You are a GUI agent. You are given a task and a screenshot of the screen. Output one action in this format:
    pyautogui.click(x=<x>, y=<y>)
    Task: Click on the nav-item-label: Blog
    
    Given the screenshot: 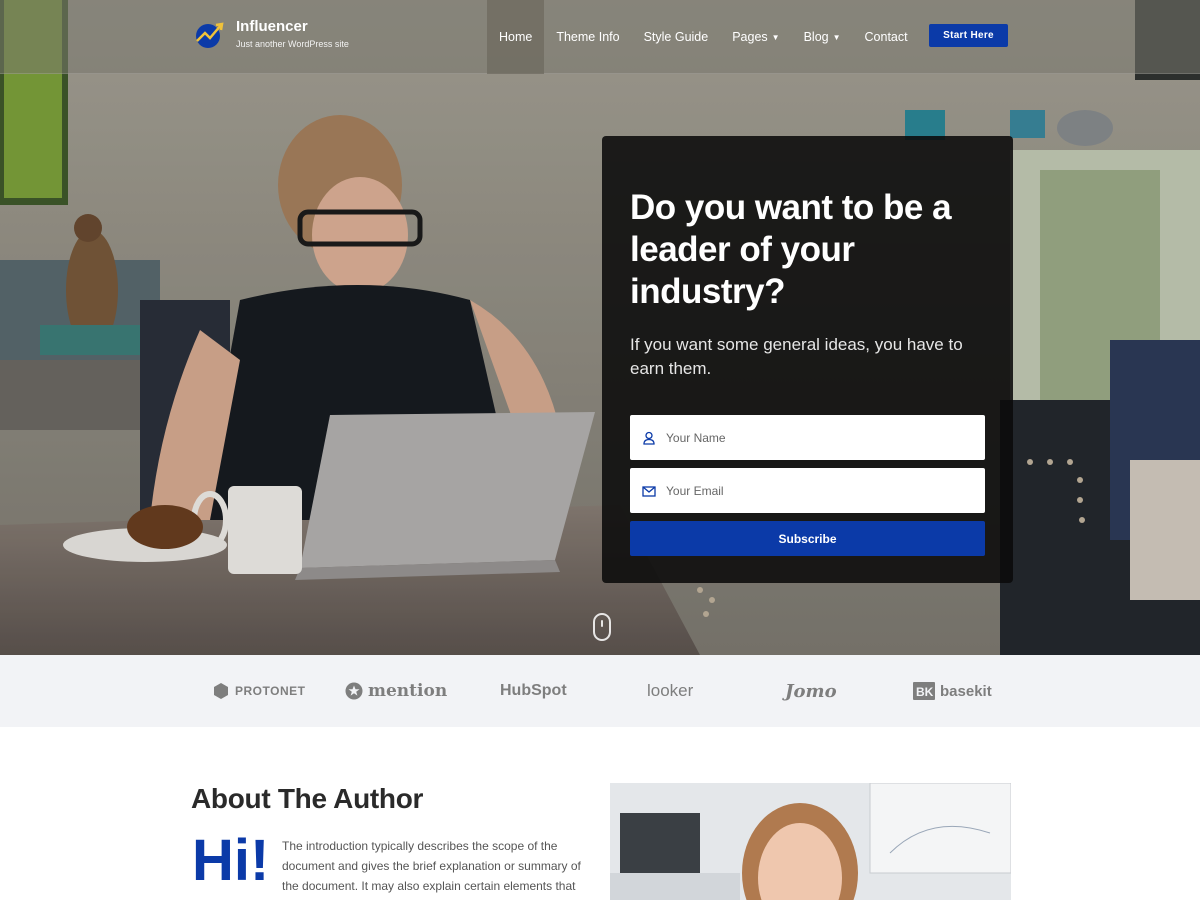 What is the action you would take?
    pyautogui.click(x=816, y=37)
    